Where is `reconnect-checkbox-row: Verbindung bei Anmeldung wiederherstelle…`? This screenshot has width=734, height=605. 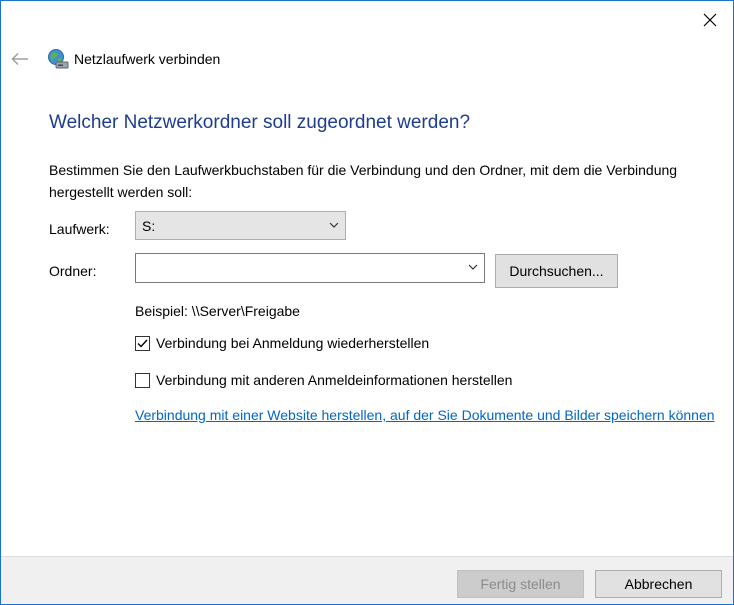
reconnect-checkbox-row: Verbindung bei Anmeldung wiederherstelle… is located at coordinates (282, 343).